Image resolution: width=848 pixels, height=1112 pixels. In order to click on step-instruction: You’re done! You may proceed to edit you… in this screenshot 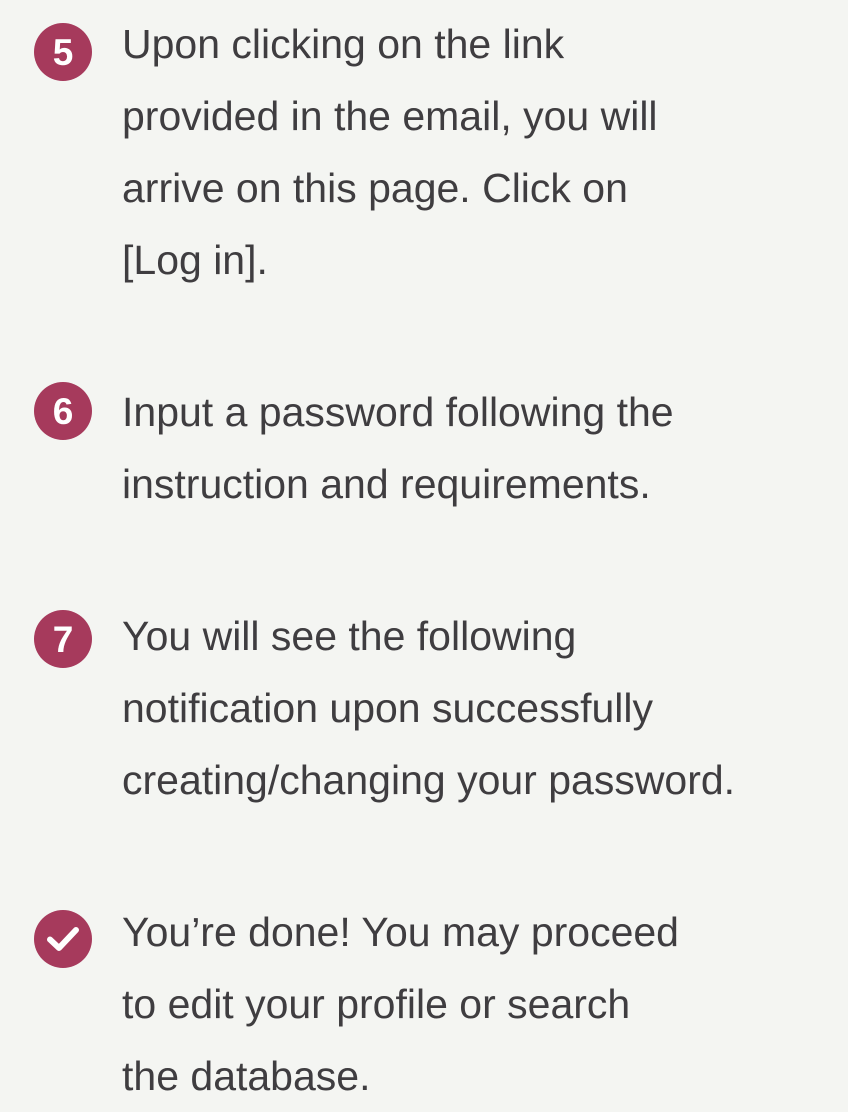, I will do `click(400, 1004)`.